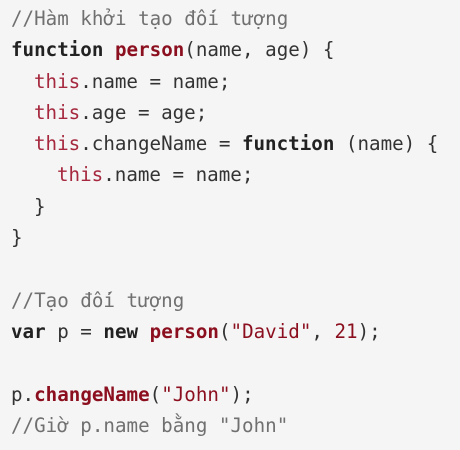  I want to click on code-line-1: //Hàm khởi tạo đối tượng, so click(235, 18).